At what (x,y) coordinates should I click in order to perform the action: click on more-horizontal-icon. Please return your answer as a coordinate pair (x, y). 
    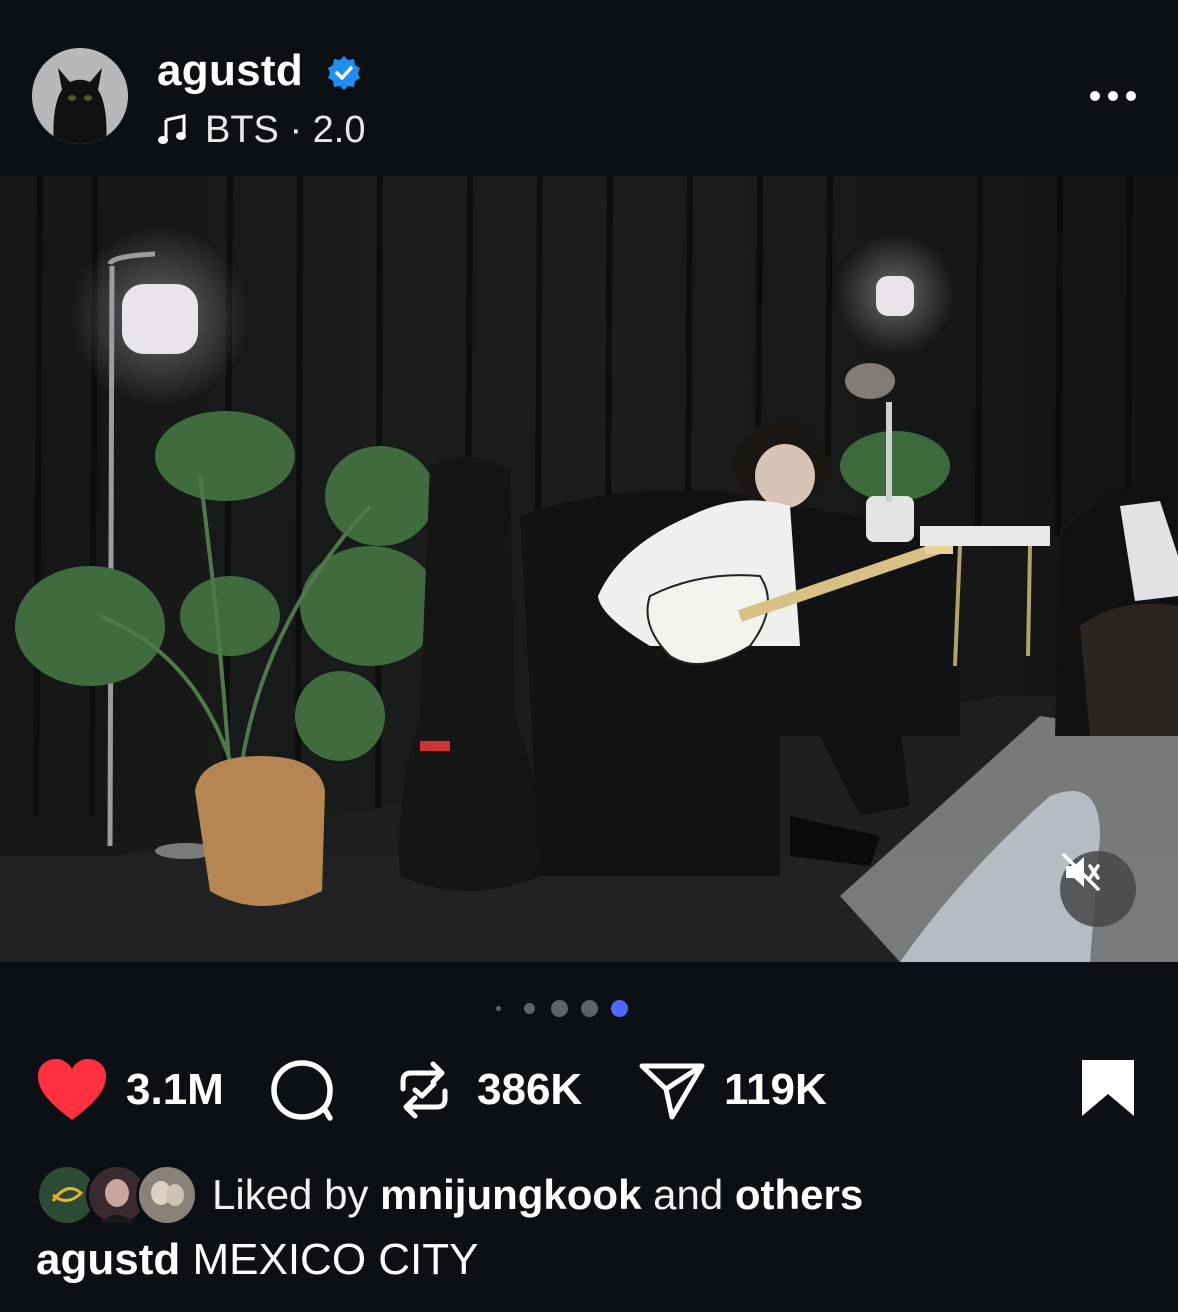
    Looking at the image, I should click on (1113, 96).